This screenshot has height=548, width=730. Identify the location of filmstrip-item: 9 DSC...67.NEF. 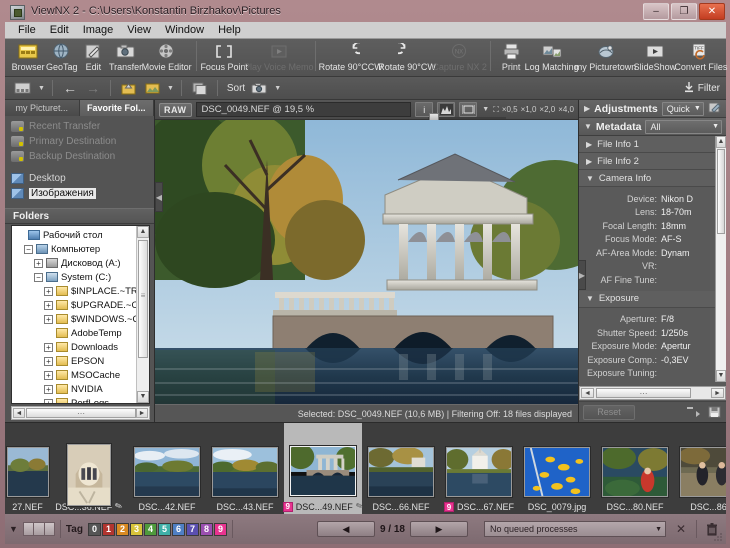
(479, 468).